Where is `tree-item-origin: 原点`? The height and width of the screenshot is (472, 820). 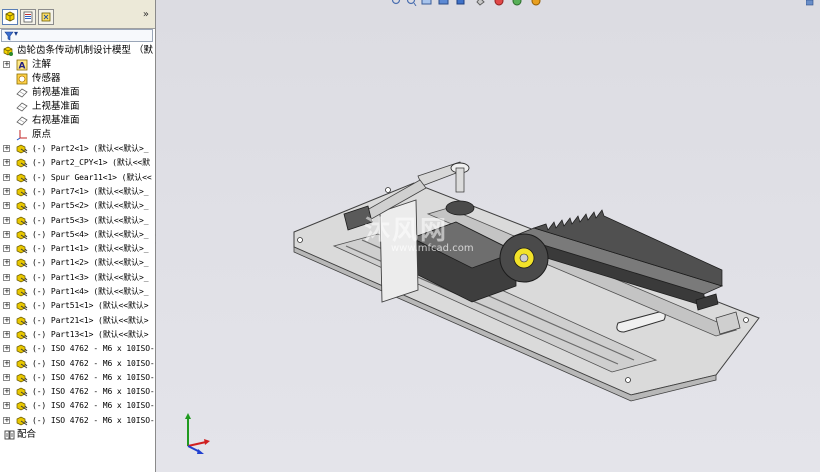 tree-item-origin: 原点 is located at coordinates (77, 135).